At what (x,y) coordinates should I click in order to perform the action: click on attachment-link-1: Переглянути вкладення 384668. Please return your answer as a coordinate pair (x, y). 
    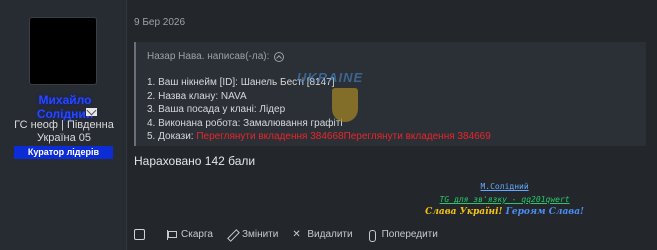
    Looking at the image, I should click on (269, 136).